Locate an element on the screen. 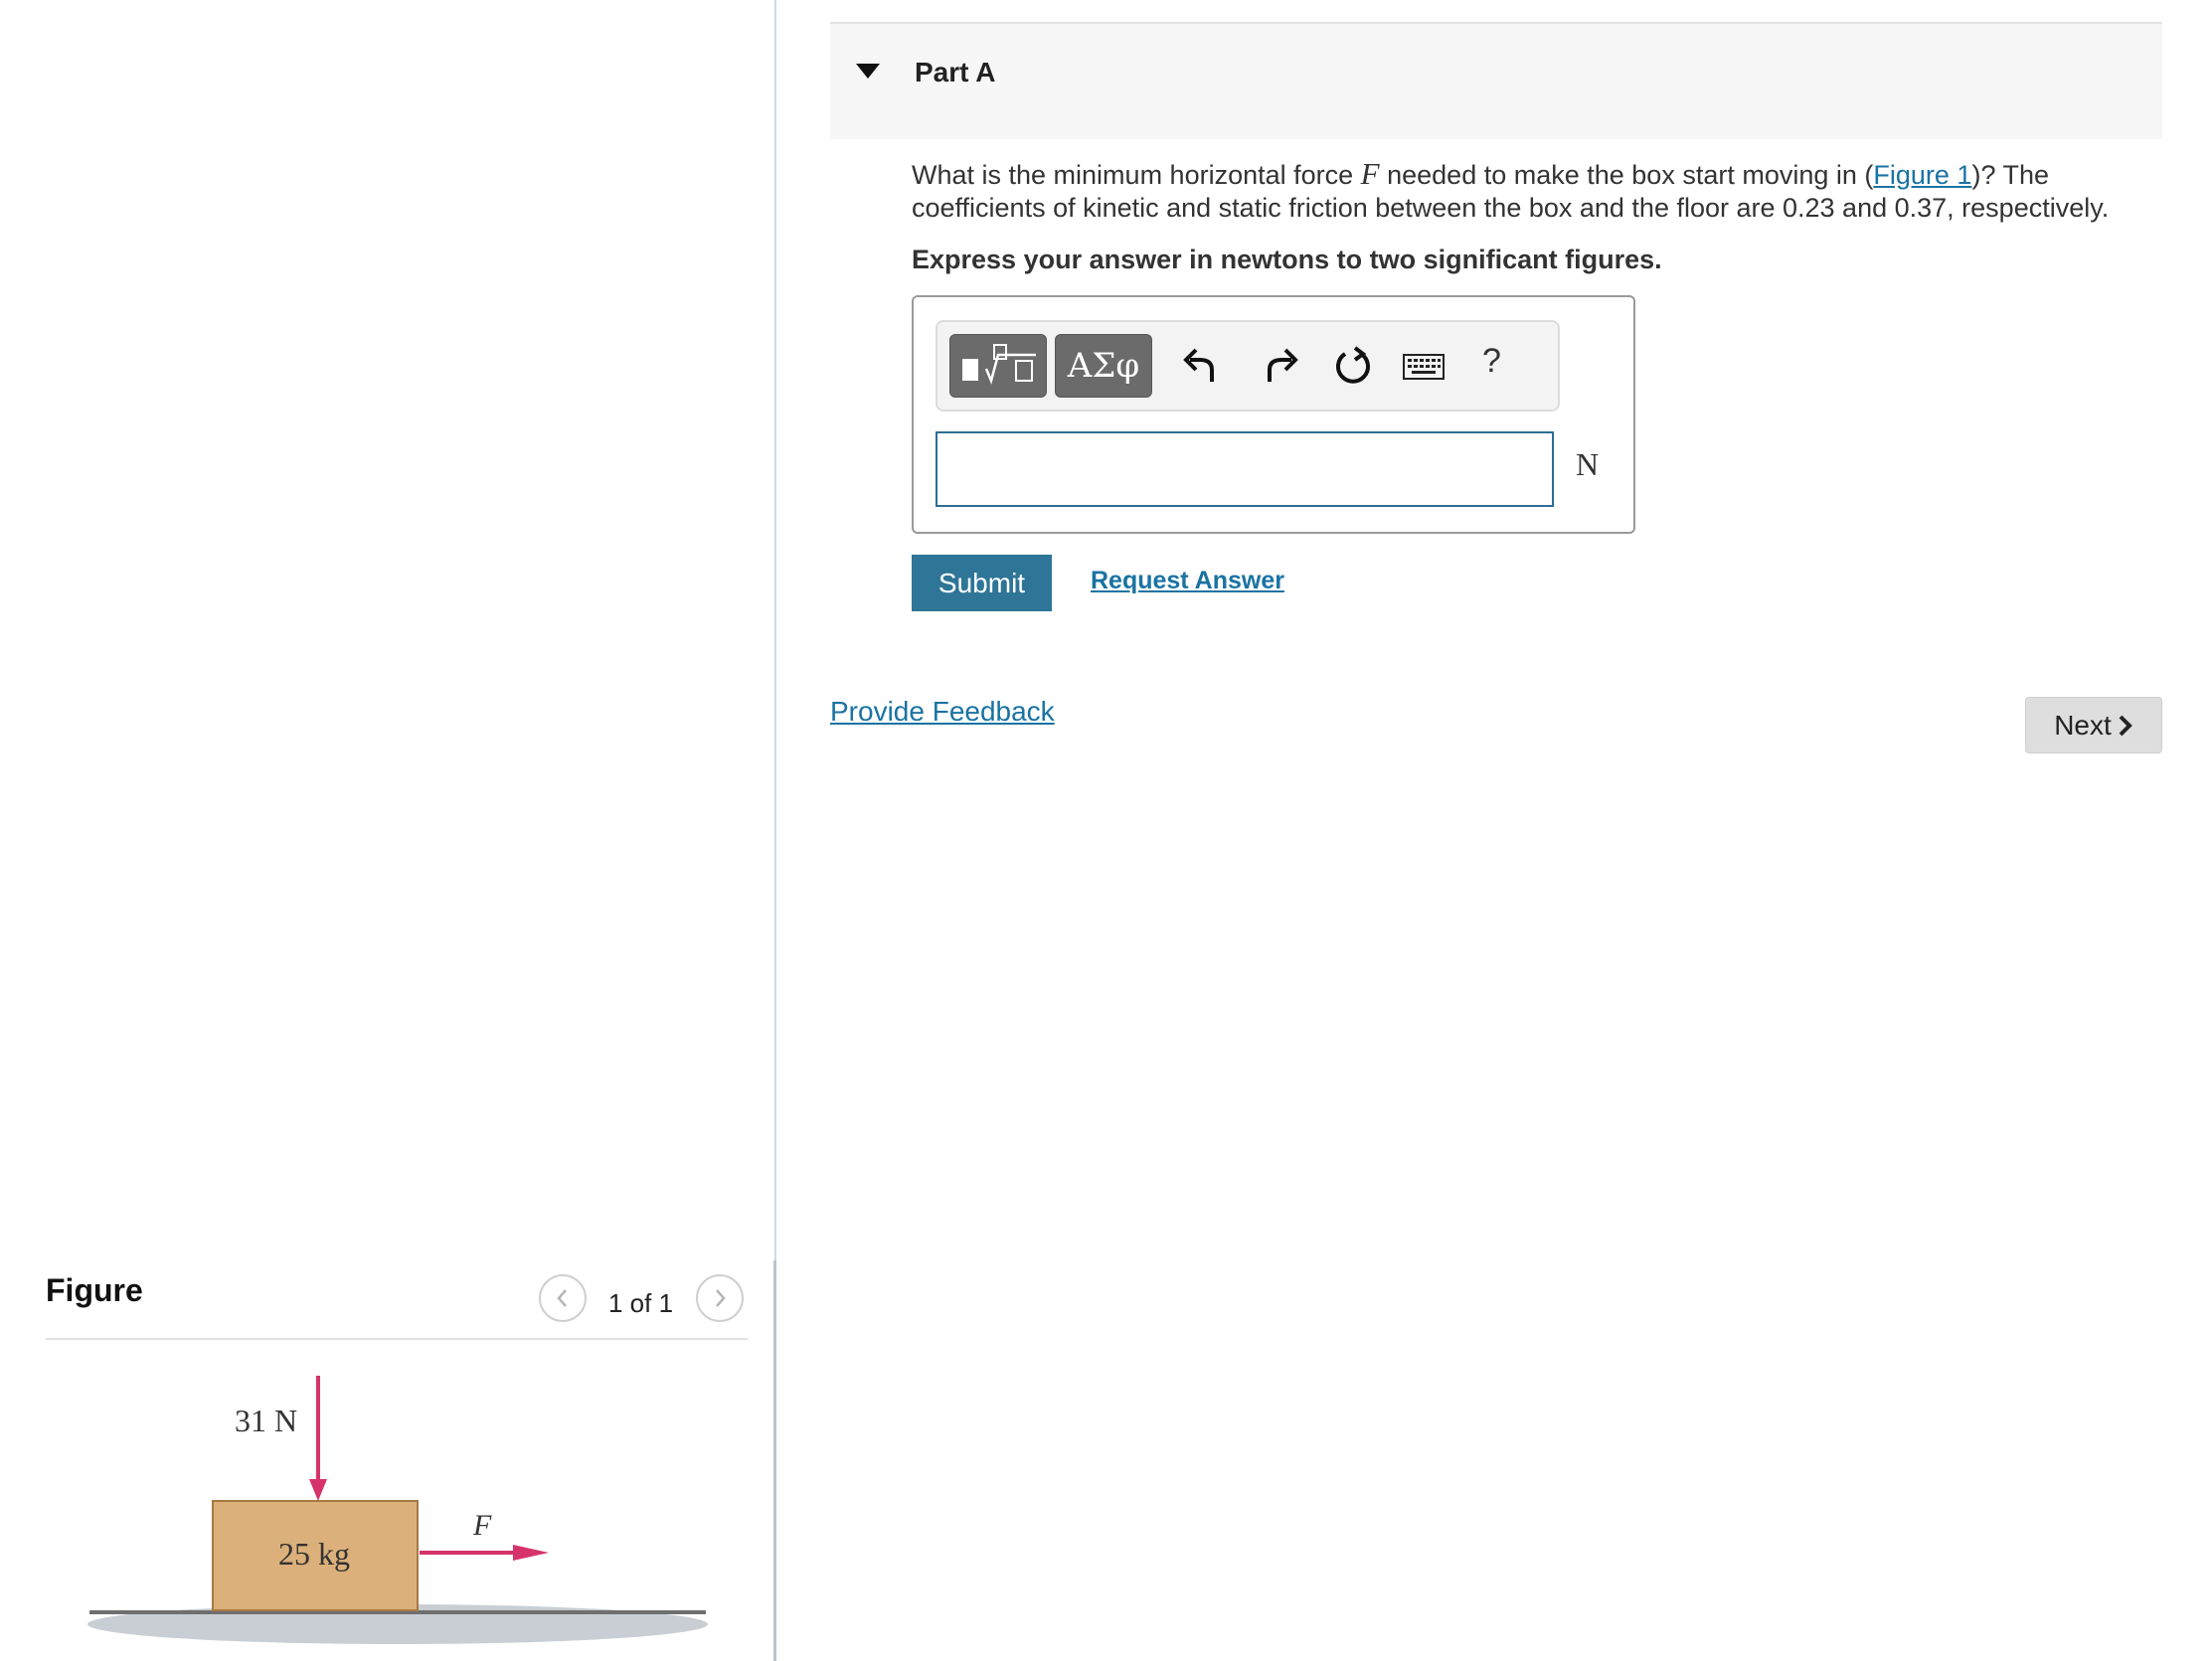 Image resolution: width=2212 pixels, height=1661 pixels. next-figure-button is located at coordinates (720, 1298).